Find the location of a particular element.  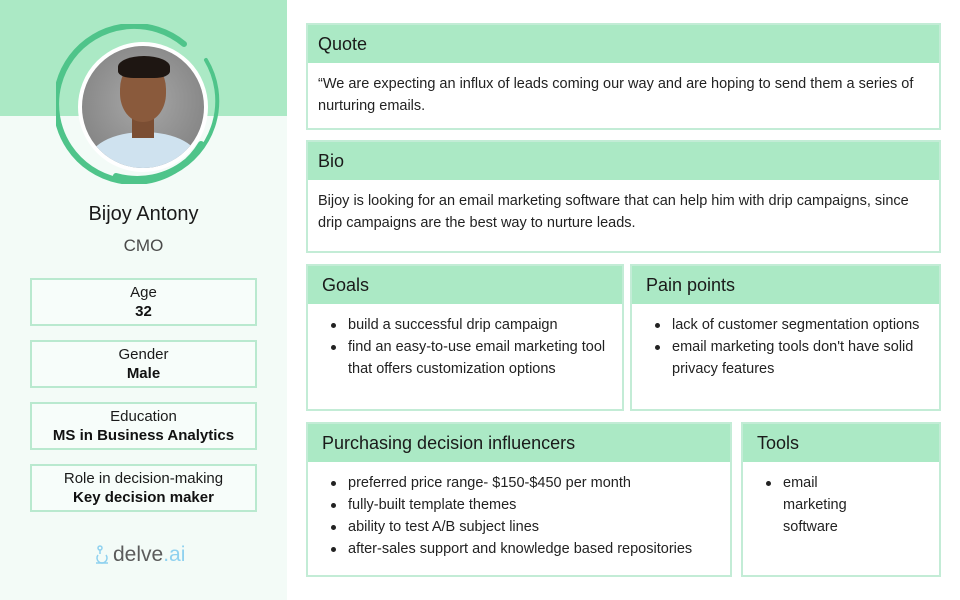

goals-card-header: Goals is located at coordinates (465, 285).